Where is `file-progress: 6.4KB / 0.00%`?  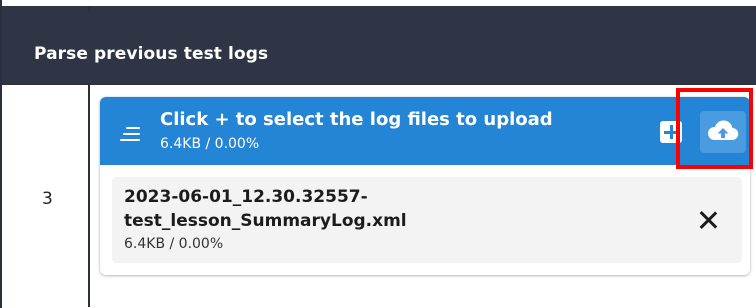 file-progress: 6.4KB / 0.00% is located at coordinates (174, 244).